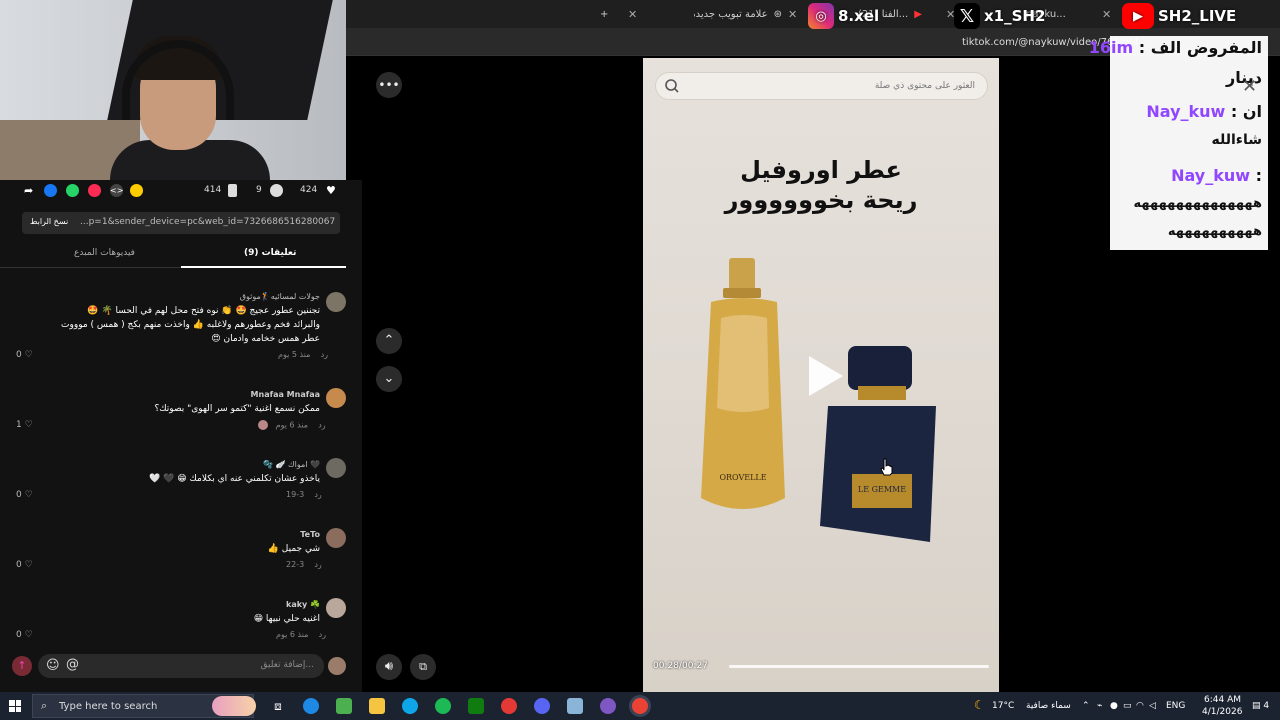 This screenshot has width=1280, height=720. I want to click on comment-author: Mnafaa Mnafaa, so click(285, 394).